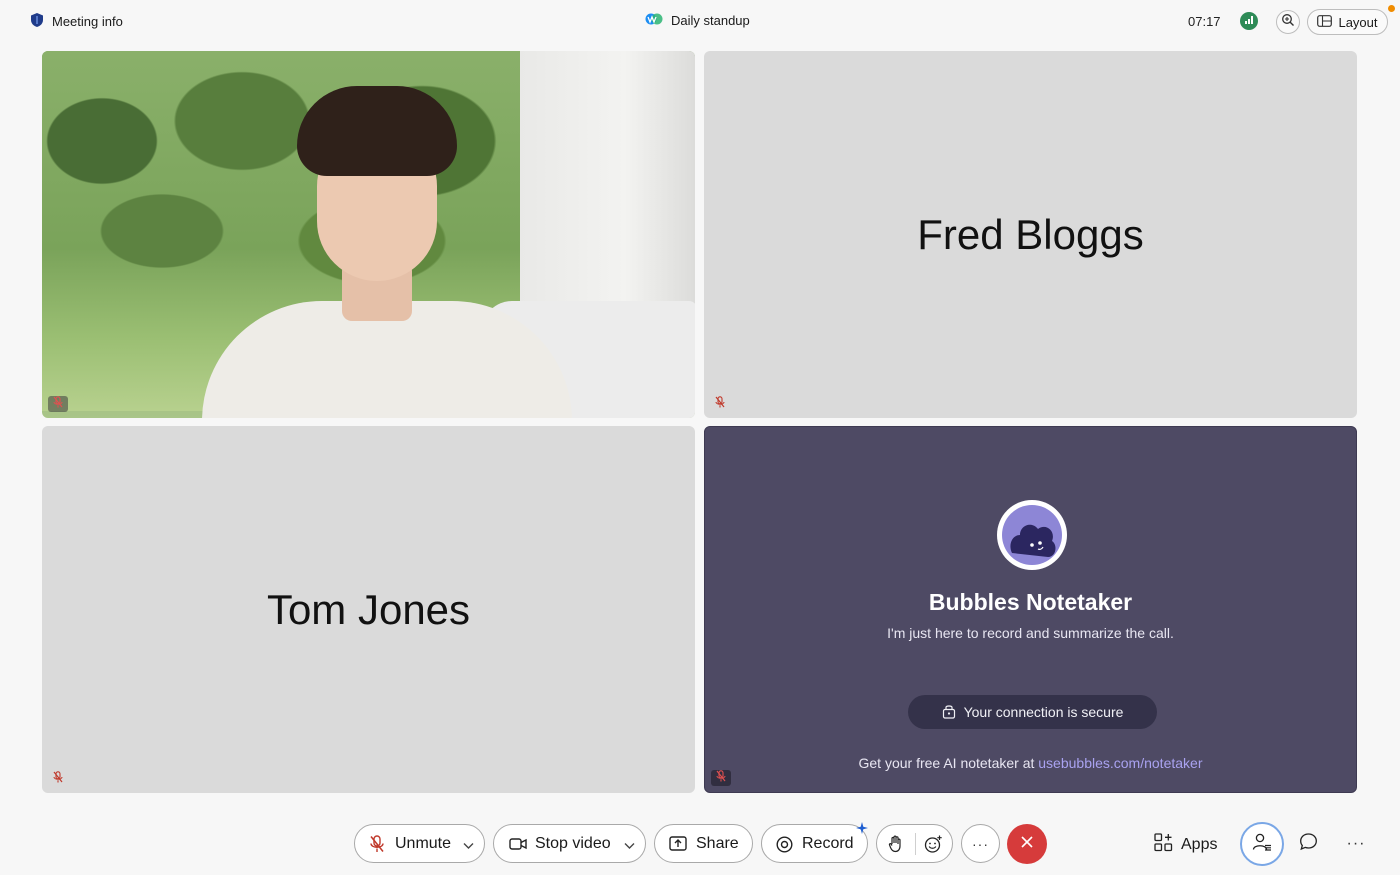  I want to click on camera-icon, so click(518, 846).